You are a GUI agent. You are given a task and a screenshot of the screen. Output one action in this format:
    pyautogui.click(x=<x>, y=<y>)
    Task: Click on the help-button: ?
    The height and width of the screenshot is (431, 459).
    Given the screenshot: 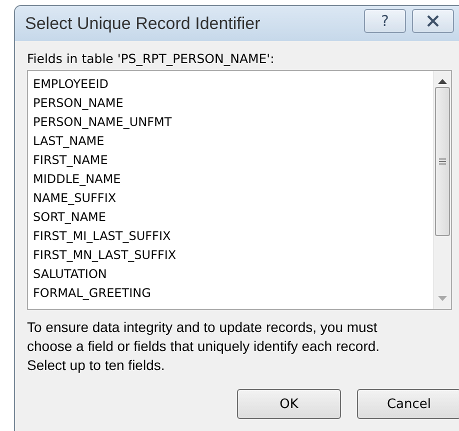 What is the action you would take?
    pyautogui.click(x=385, y=20)
    